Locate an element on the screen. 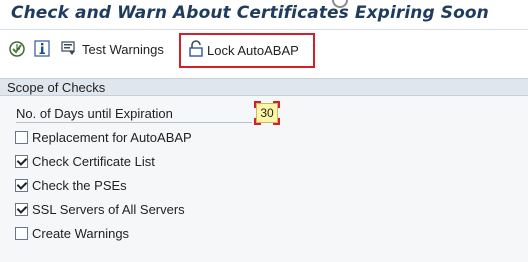 The image size is (528, 262). test-warnings-label: Test Warnings is located at coordinates (123, 49).